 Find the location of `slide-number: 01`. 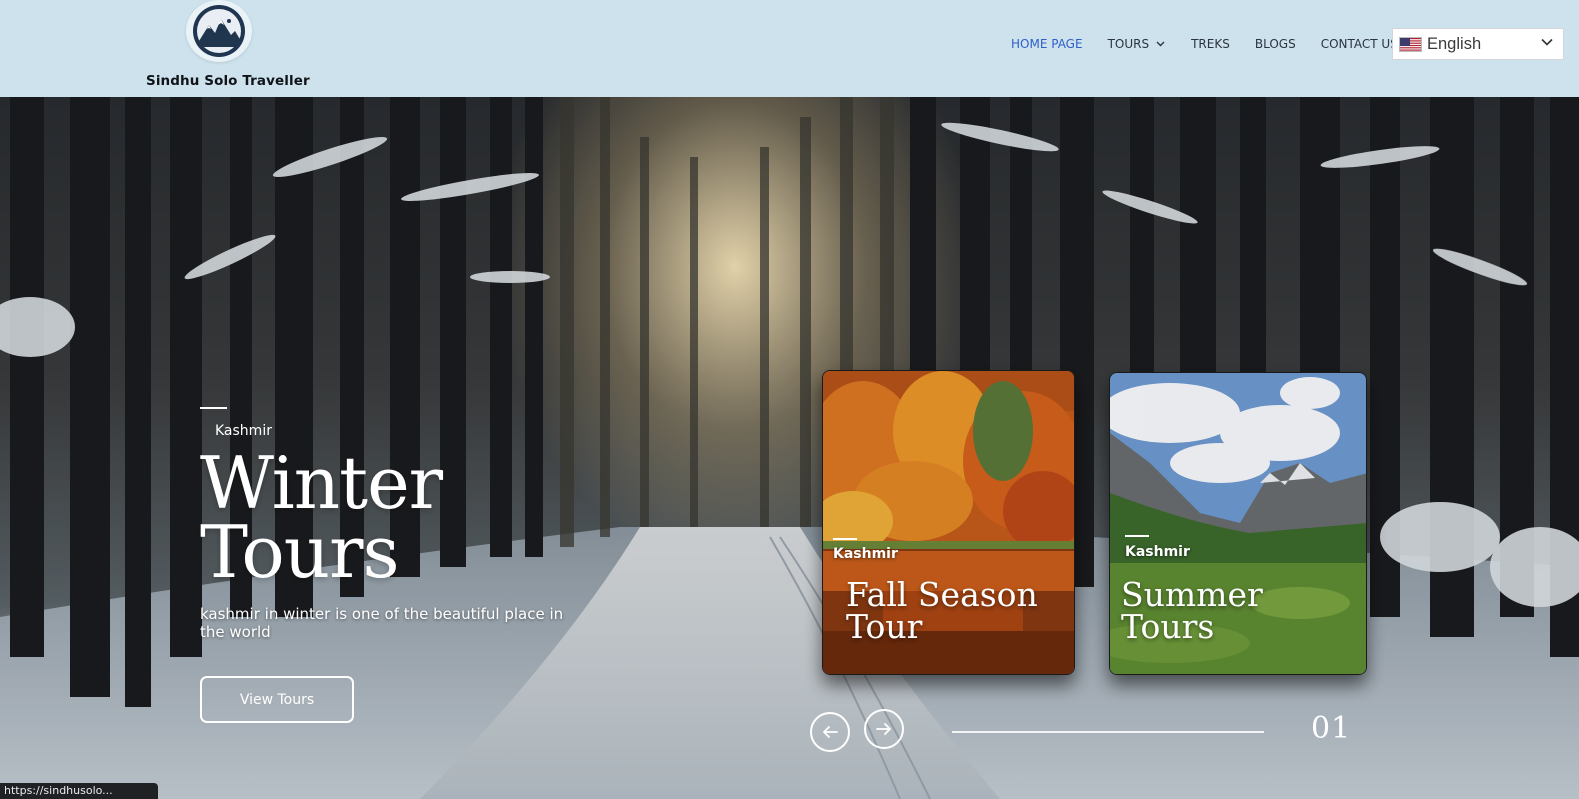

slide-number: 01 is located at coordinates (1331, 728).